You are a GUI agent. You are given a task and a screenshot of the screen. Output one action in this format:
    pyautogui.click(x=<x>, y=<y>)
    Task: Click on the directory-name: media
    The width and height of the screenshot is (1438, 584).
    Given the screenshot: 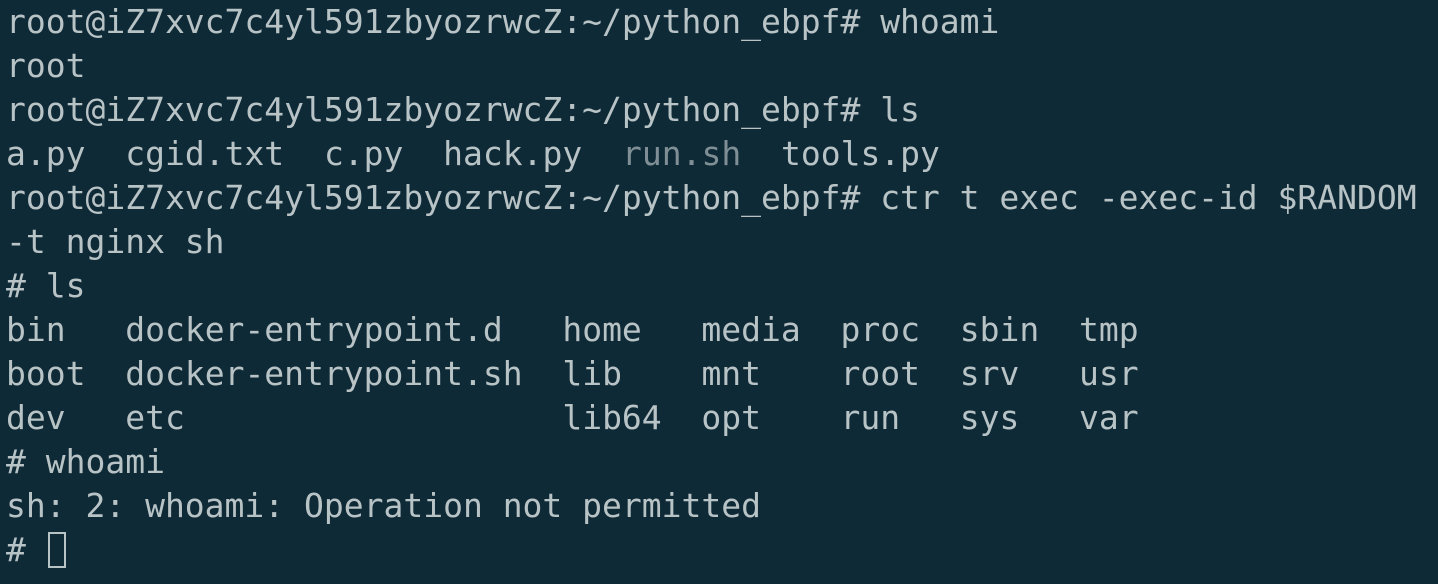 What is the action you would take?
    pyautogui.click(x=751, y=329)
    